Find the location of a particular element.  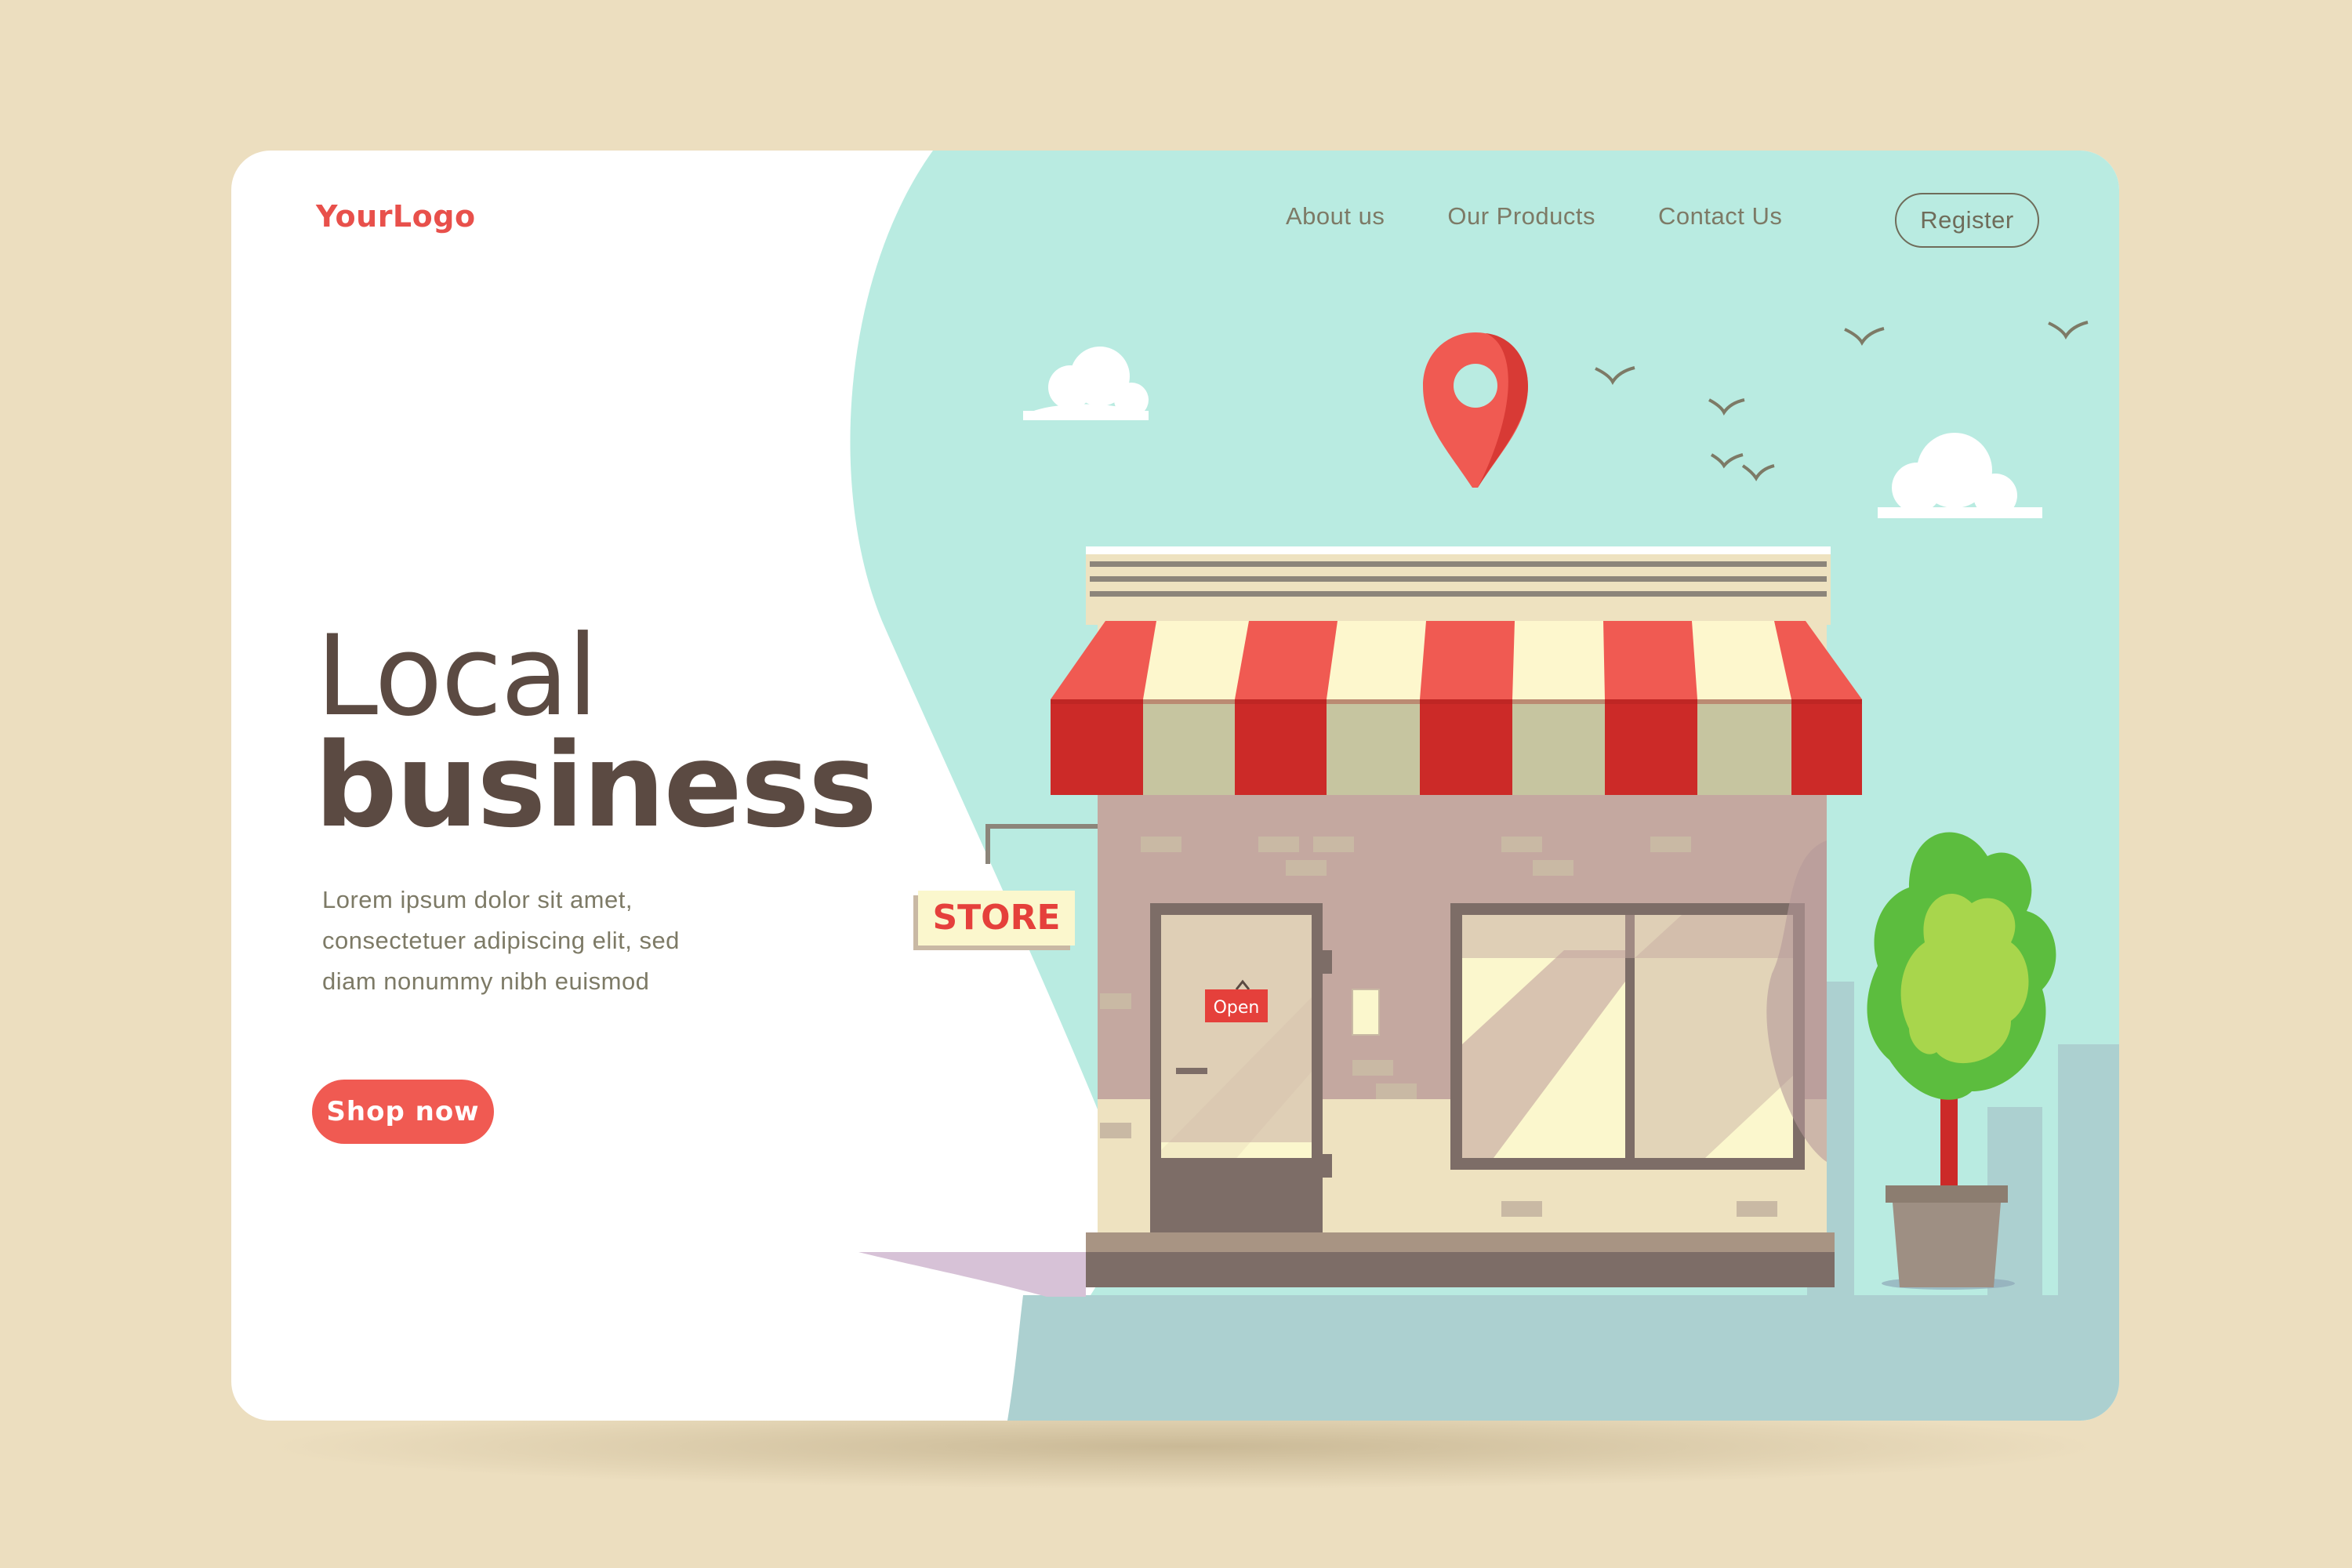

wall-plaque is located at coordinates (1366, 1012).